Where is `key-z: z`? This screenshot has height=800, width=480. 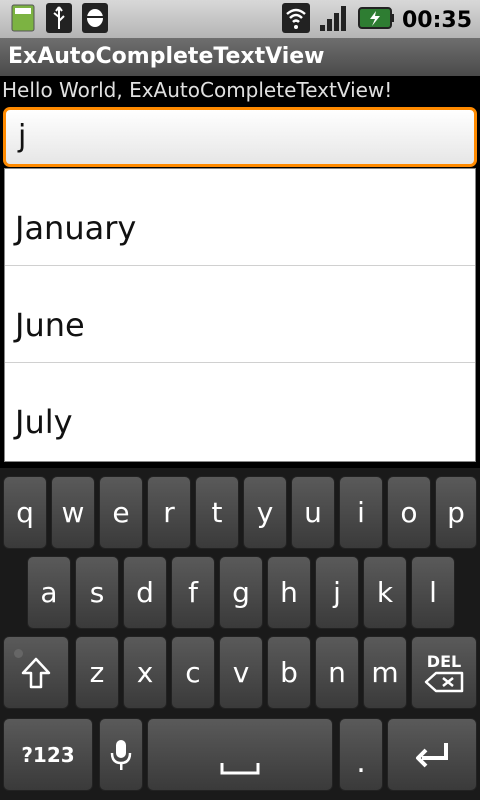 key-z: z is located at coordinates (97, 672).